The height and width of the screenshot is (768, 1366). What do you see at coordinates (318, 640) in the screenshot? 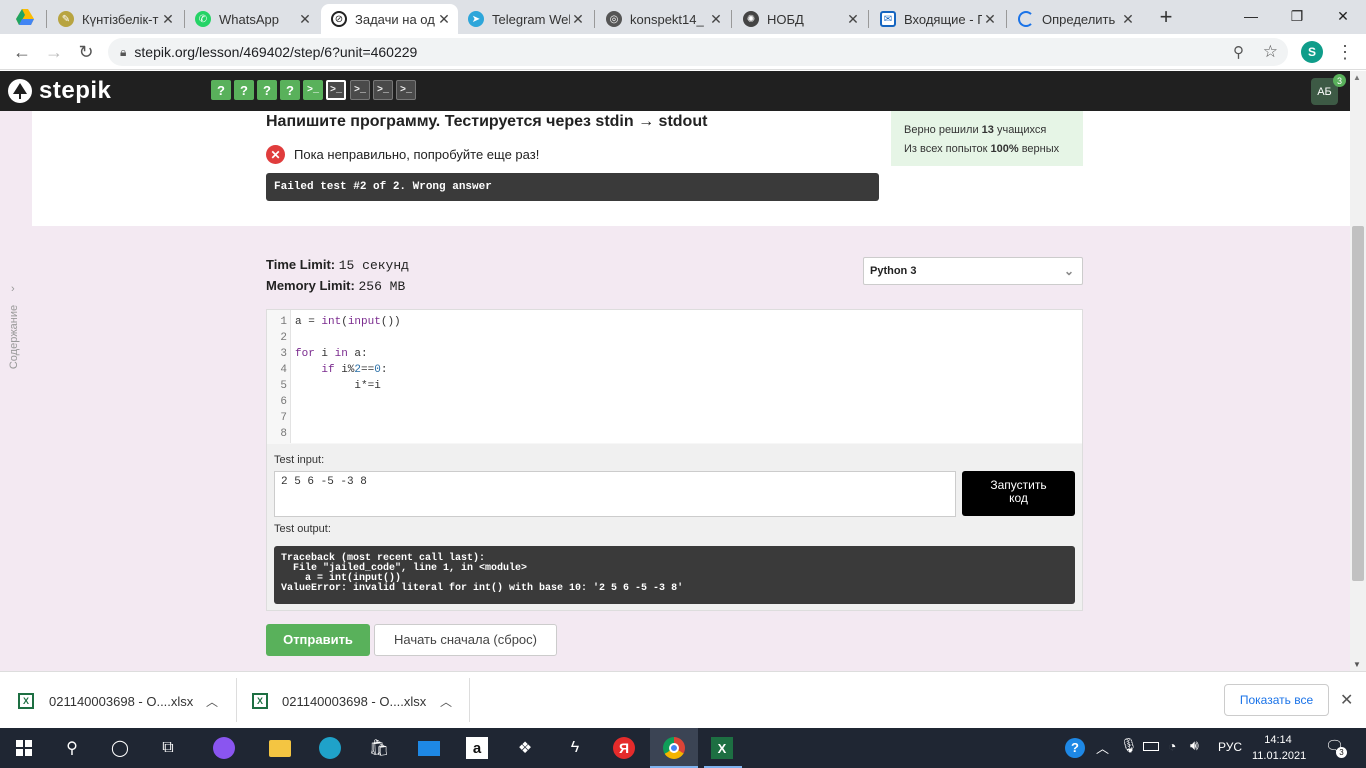
I see `submit-button: Отправить` at bounding box center [318, 640].